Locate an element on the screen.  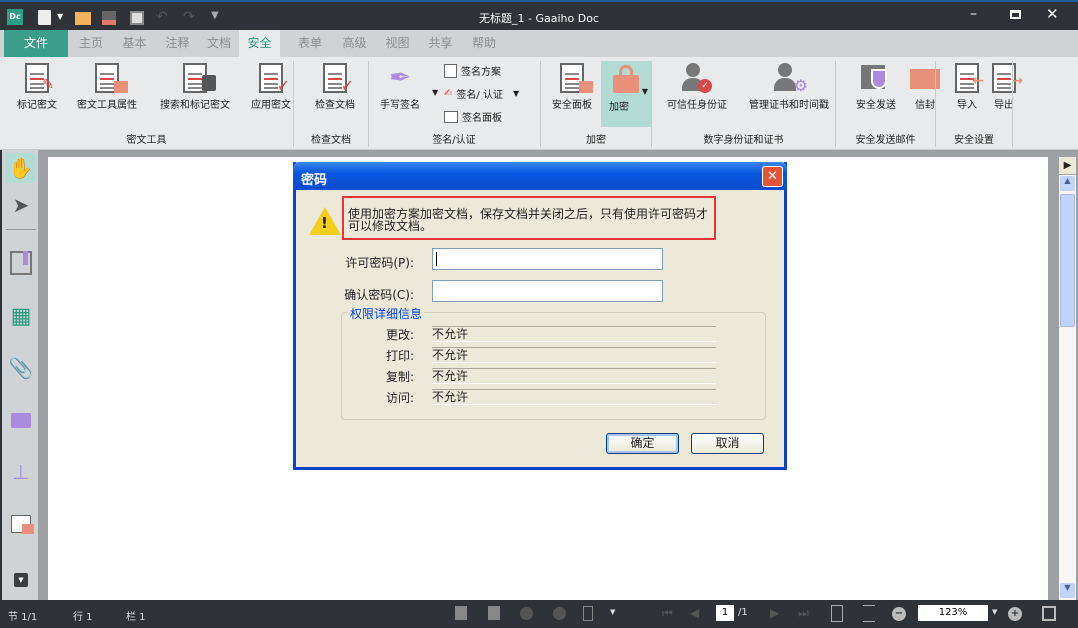
export-icon: → is located at coordinates (1006, 78).